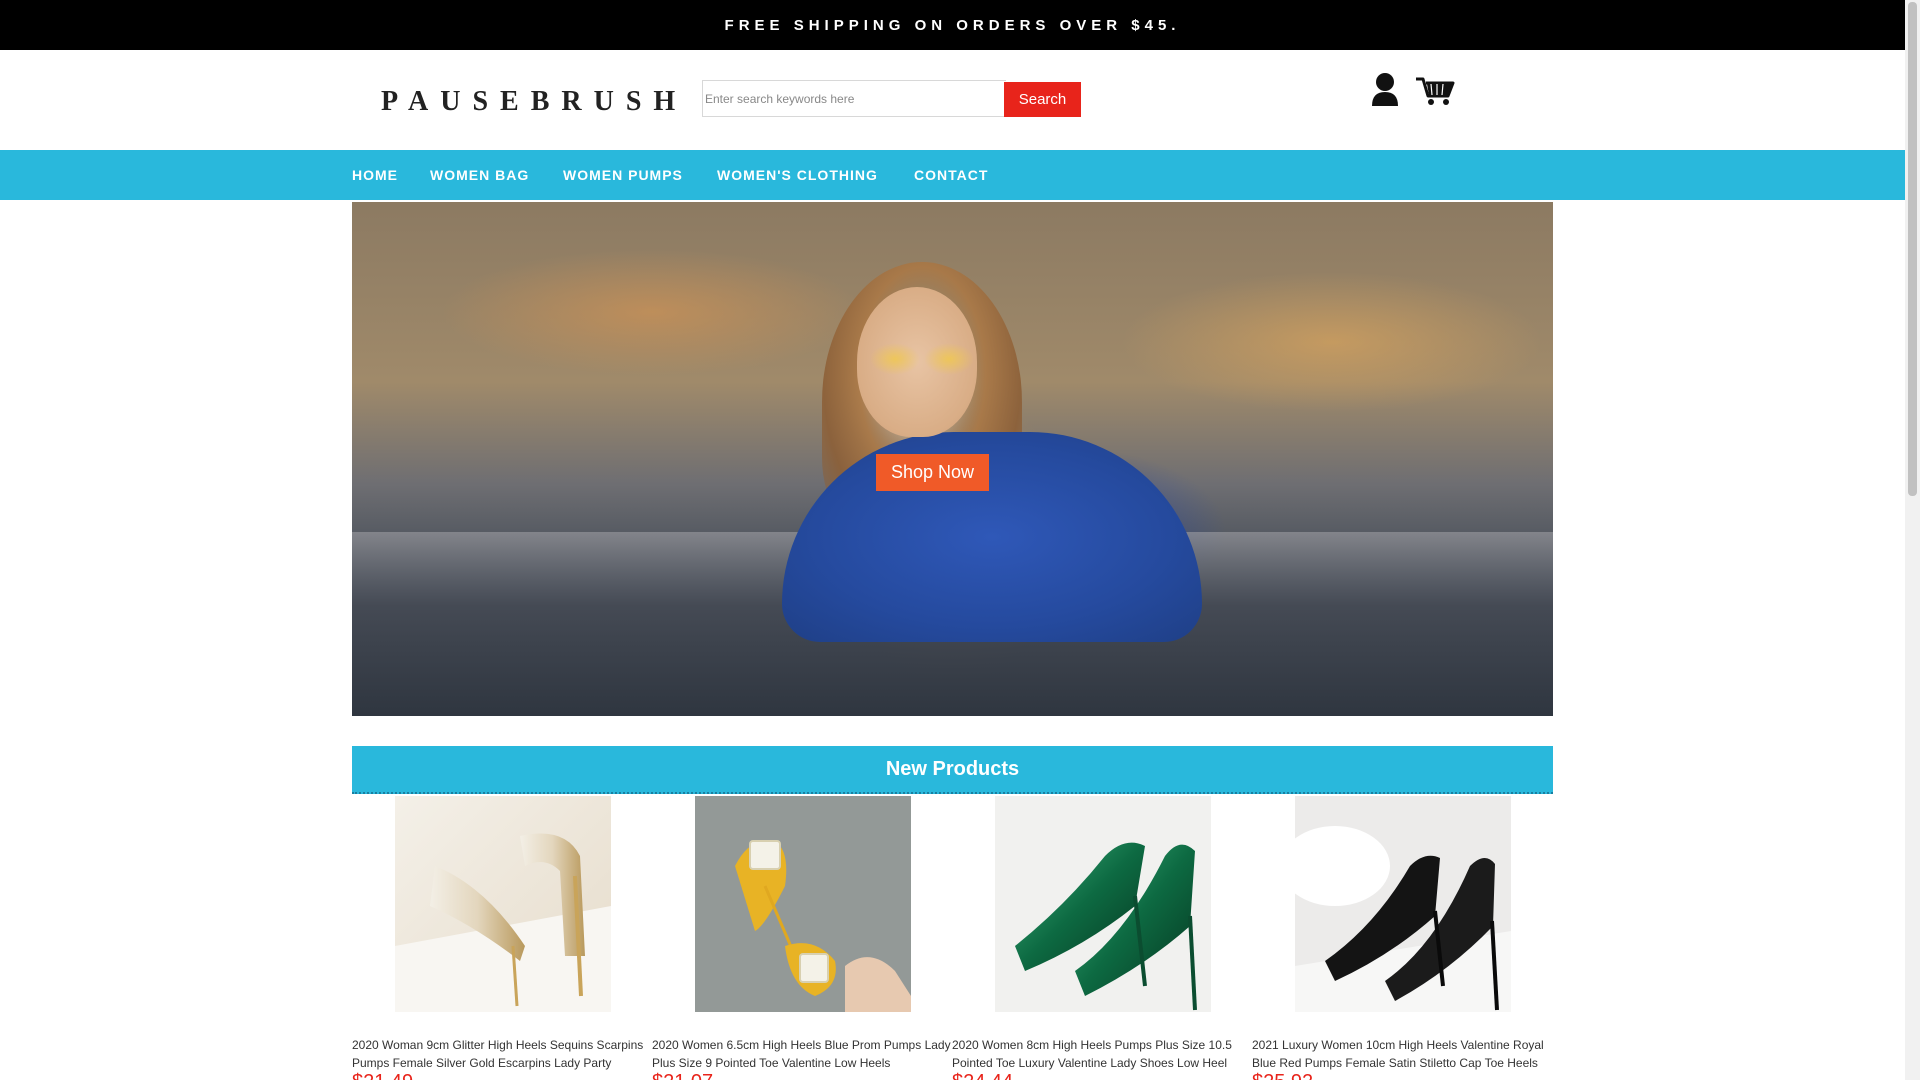 The image size is (1920, 1080). What do you see at coordinates (382, 1075) in the screenshot?
I see `product-price: $21.49` at bounding box center [382, 1075].